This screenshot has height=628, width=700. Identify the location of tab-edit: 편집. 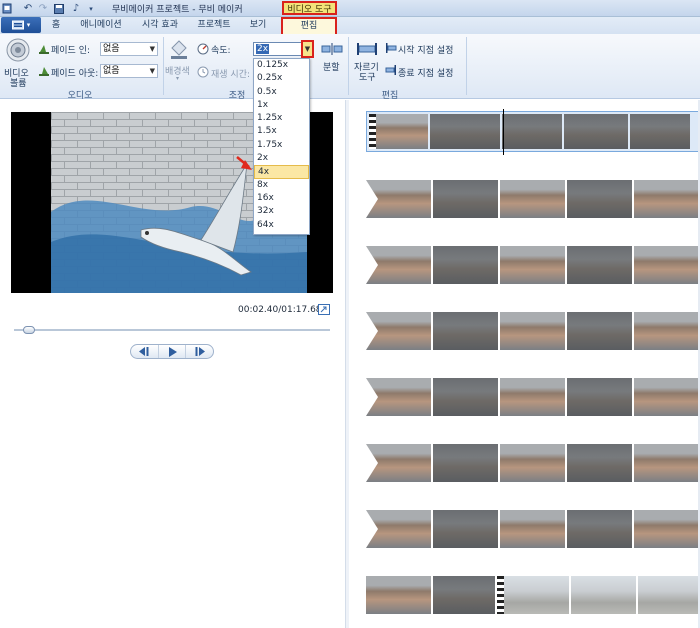
(309, 26).